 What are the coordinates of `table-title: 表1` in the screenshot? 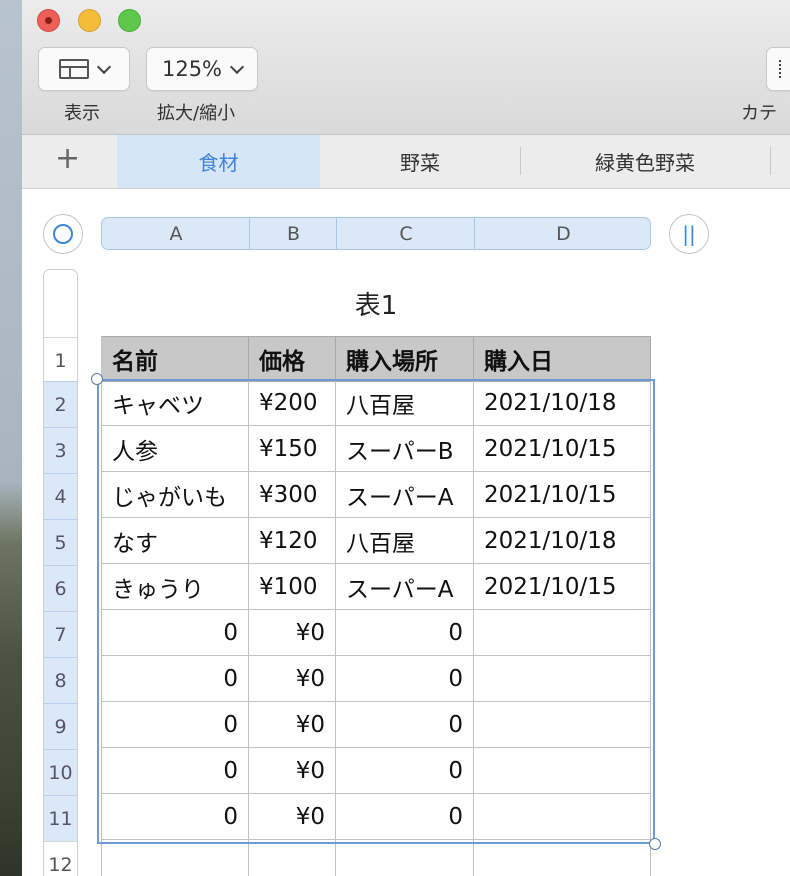 It's located at (376, 303).